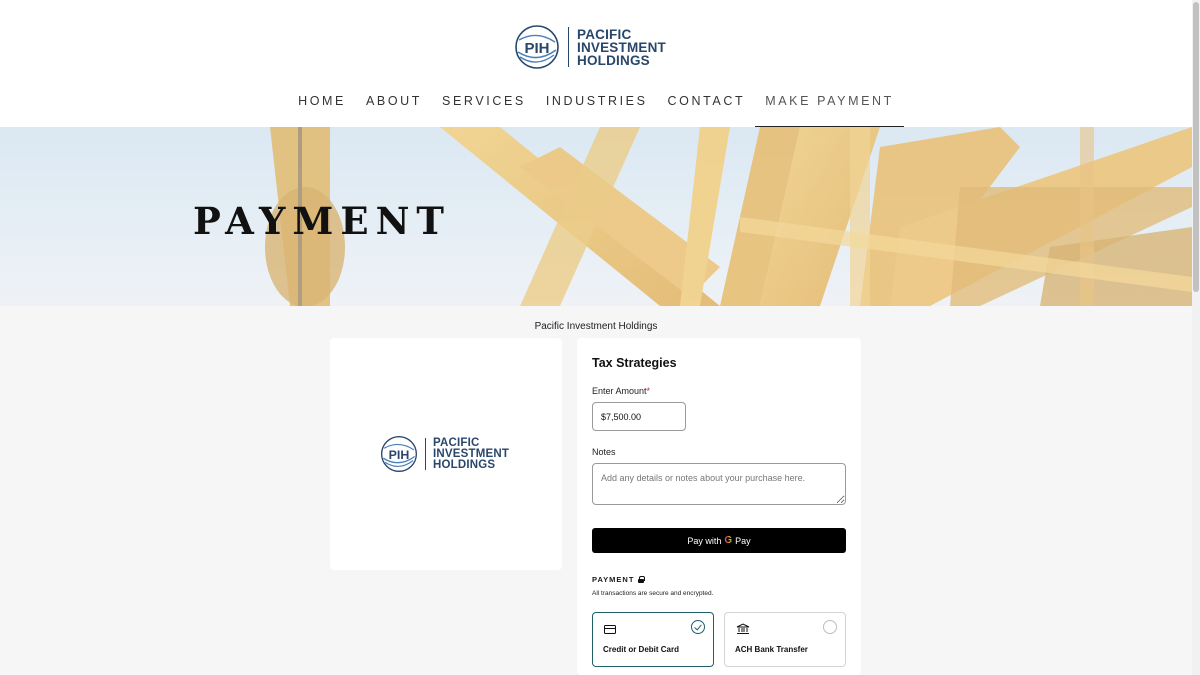 The image size is (1200, 675). I want to click on nav-industries: INDUSTRIES, so click(597, 110).